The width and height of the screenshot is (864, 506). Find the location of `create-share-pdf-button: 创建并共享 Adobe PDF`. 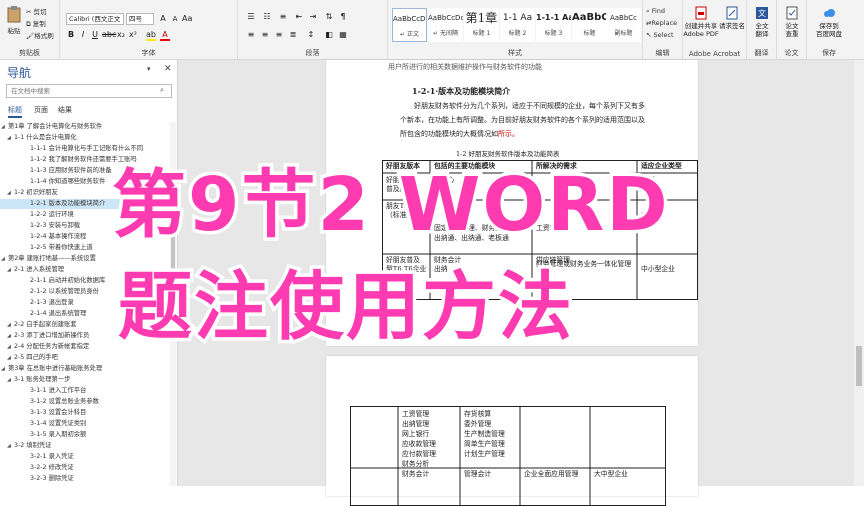

create-share-pdf-button: 创建并共享 Adobe PDF is located at coordinates (701, 22).